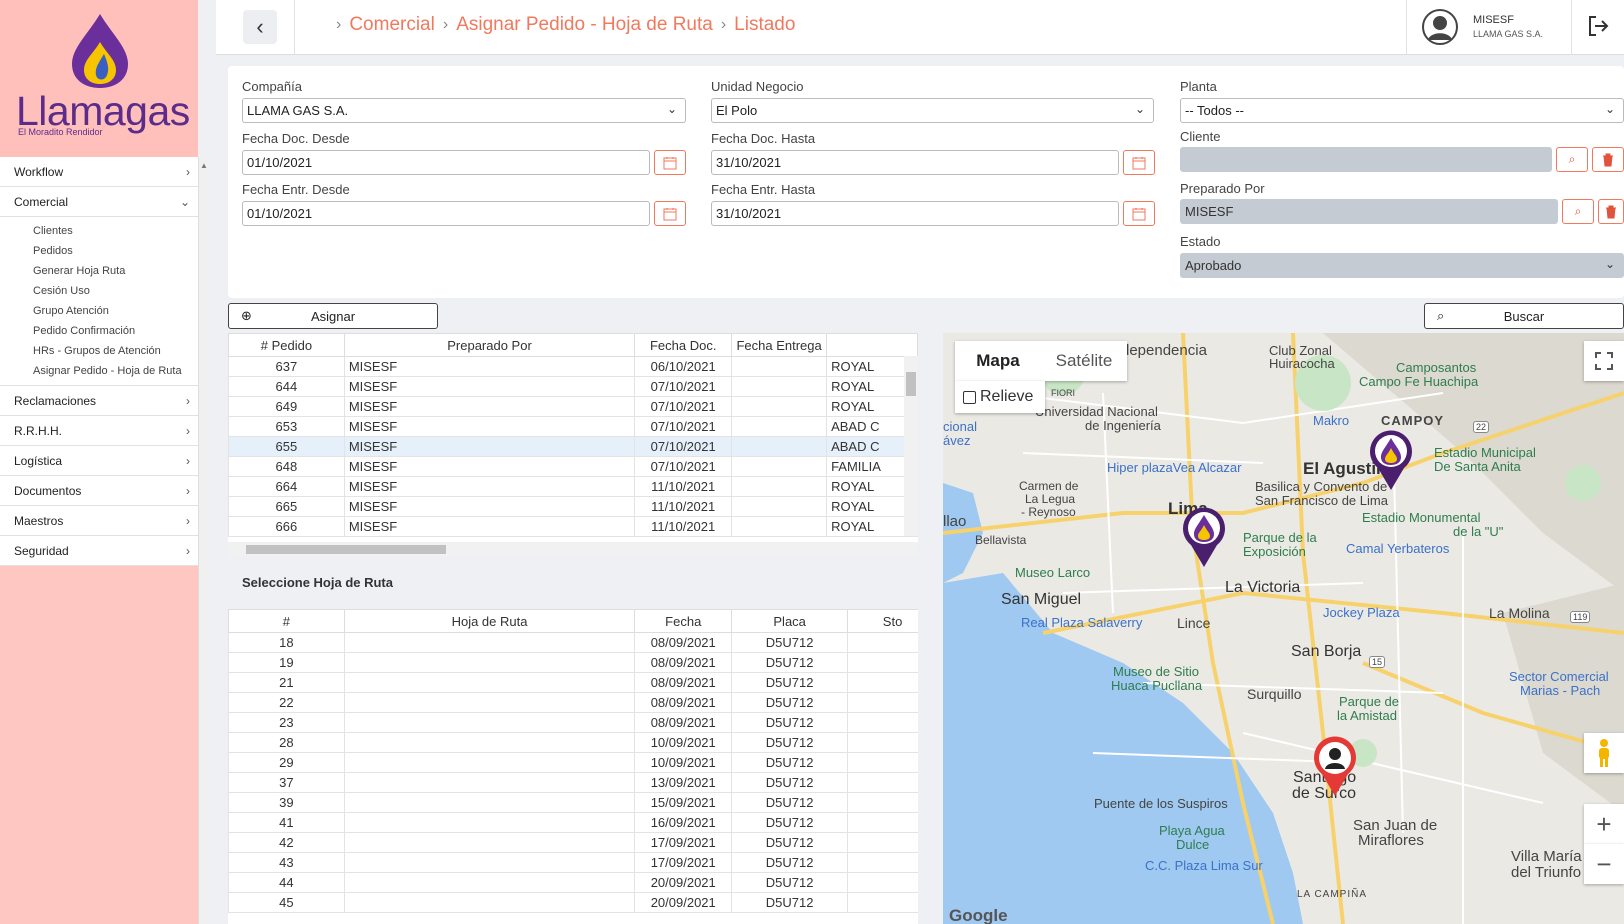 The height and width of the screenshot is (924, 1624). I want to click on sidebar-subitem-hrs-grupos: HRs - Grupos de Atención, so click(99, 351).